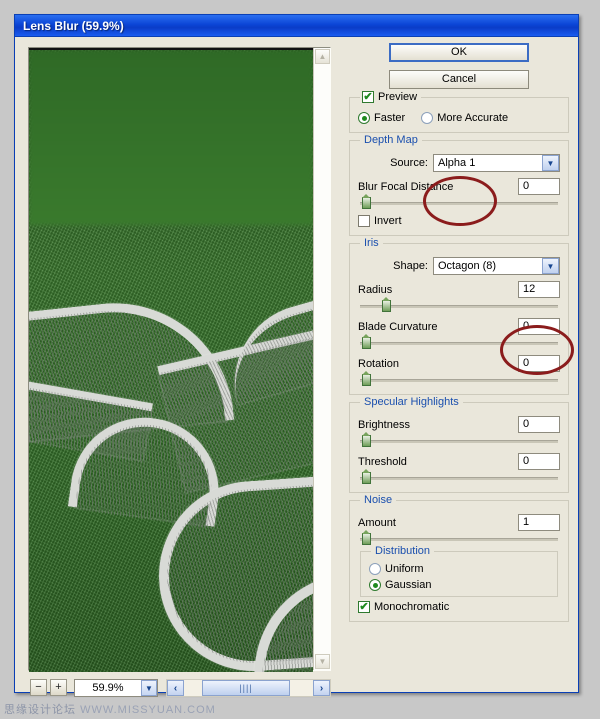 Image resolution: width=600 pixels, height=719 pixels. Describe the element at coordinates (459, 585) in the screenshot. I see `radio-gaussian-row: Gaussian` at that location.